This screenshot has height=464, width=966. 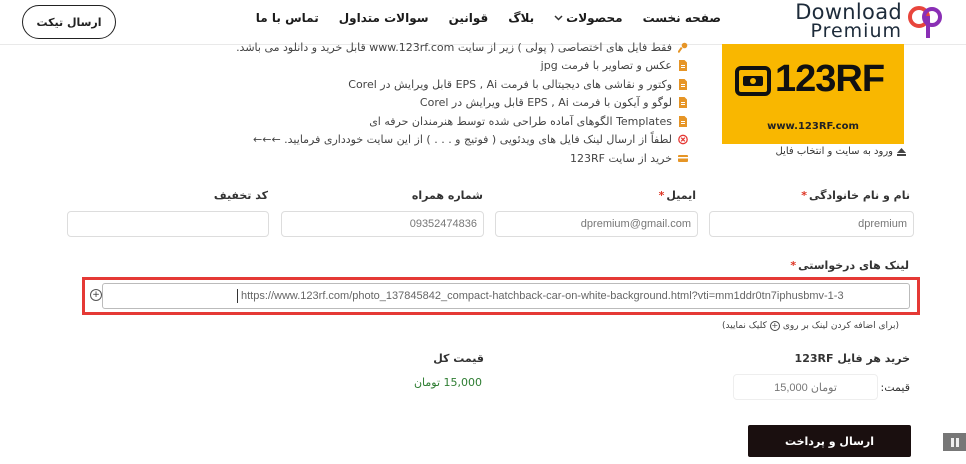 What do you see at coordinates (458, 358) in the screenshot?
I see `total-label: قیمت کل` at bounding box center [458, 358].